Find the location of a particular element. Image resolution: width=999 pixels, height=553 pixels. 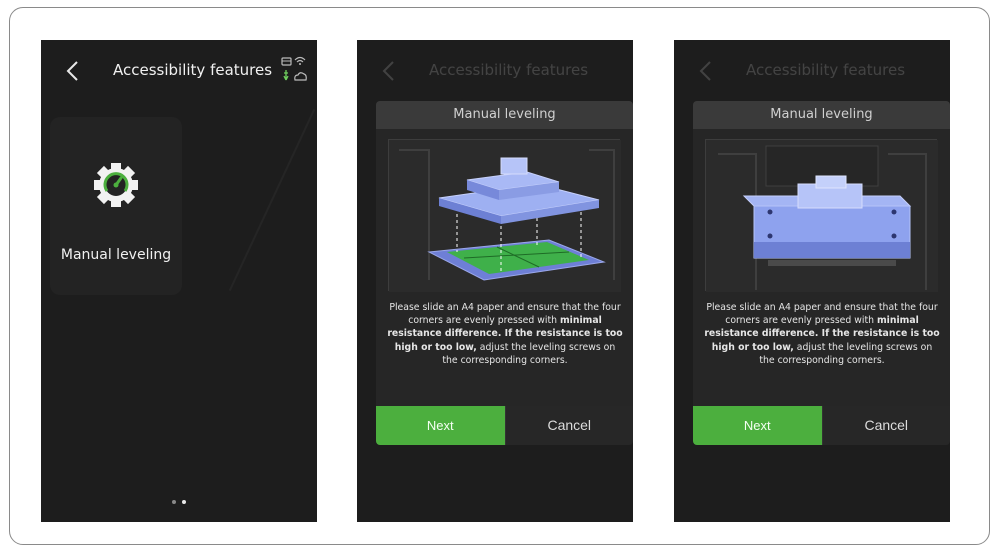

header: Accessibility features is located at coordinates (179, 72).